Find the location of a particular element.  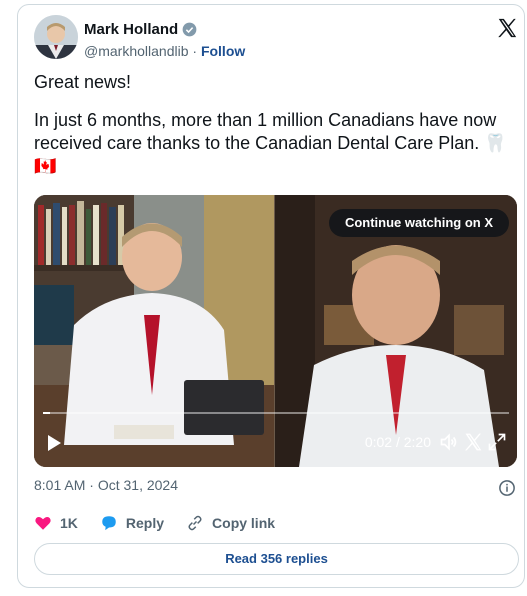

tweet-time: 8:01 AM is located at coordinates (60, 485).